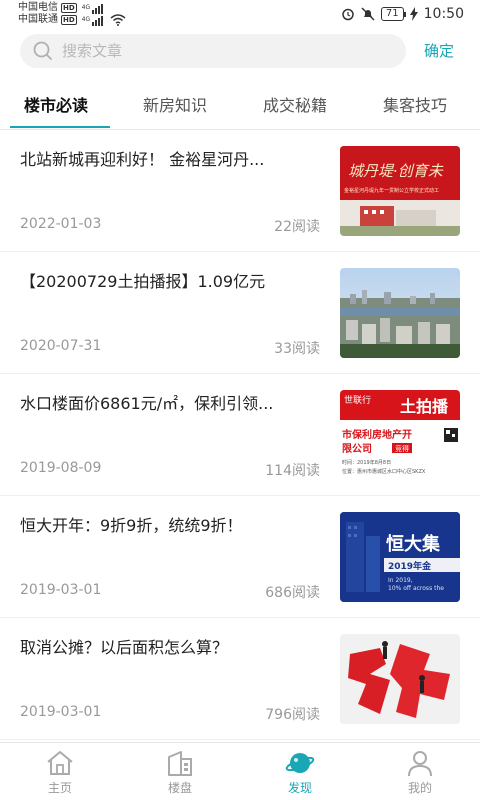 The width and height of the screenshot is (480, 800). What do you see at coordinates (416, 588) in the screenshot?
I see `svg-text: 10% off across the` at bounding box center [416, 588].